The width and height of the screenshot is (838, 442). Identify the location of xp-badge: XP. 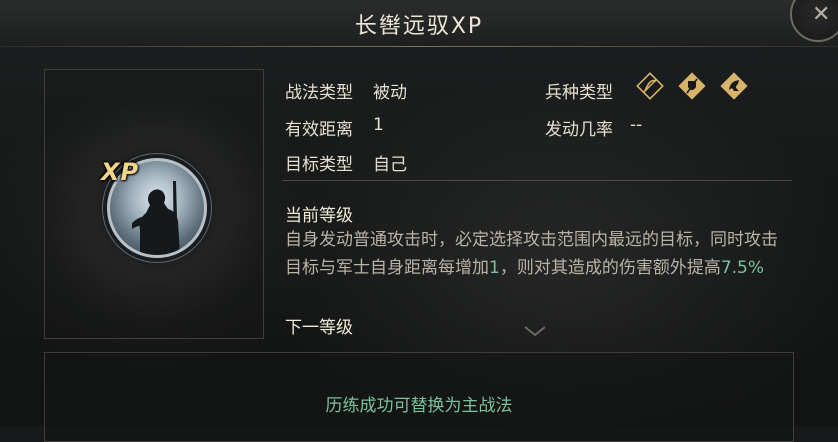
(120, 172).